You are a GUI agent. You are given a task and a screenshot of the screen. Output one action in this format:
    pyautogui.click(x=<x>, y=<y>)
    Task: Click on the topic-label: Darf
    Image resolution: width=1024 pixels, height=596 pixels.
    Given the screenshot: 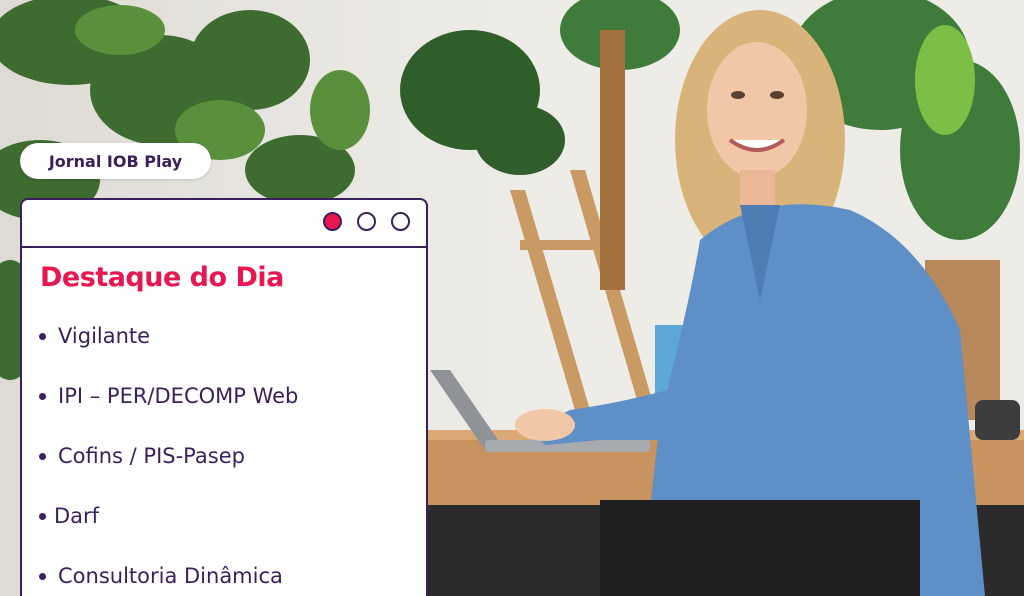 What is the action you would take?
    pyautogui.click(x=77, y=516)
    